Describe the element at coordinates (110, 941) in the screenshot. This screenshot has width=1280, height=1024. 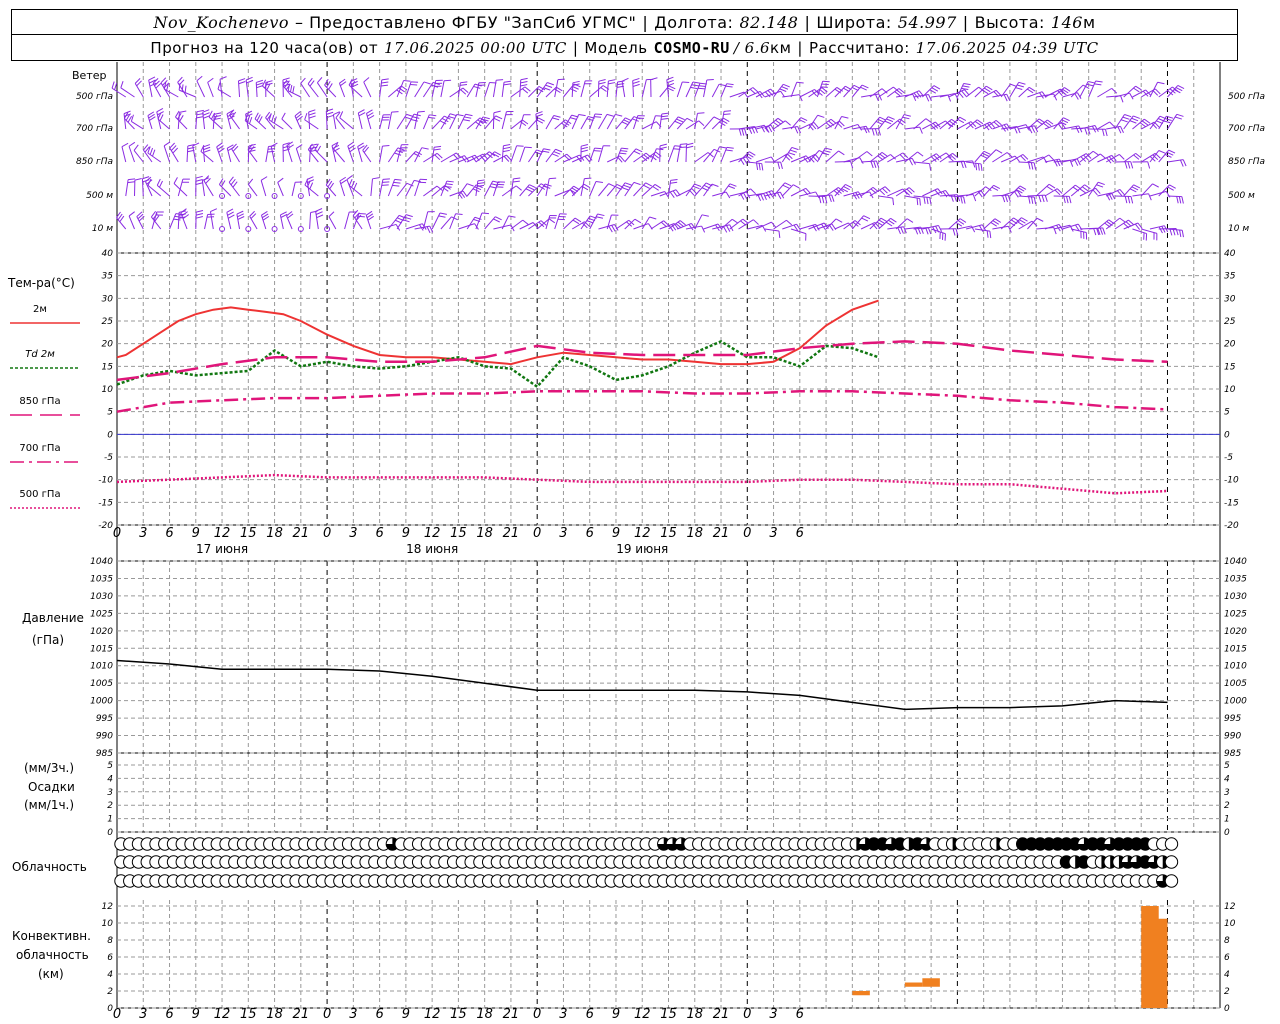
I see `conv-ytick-left: 8` at that location.